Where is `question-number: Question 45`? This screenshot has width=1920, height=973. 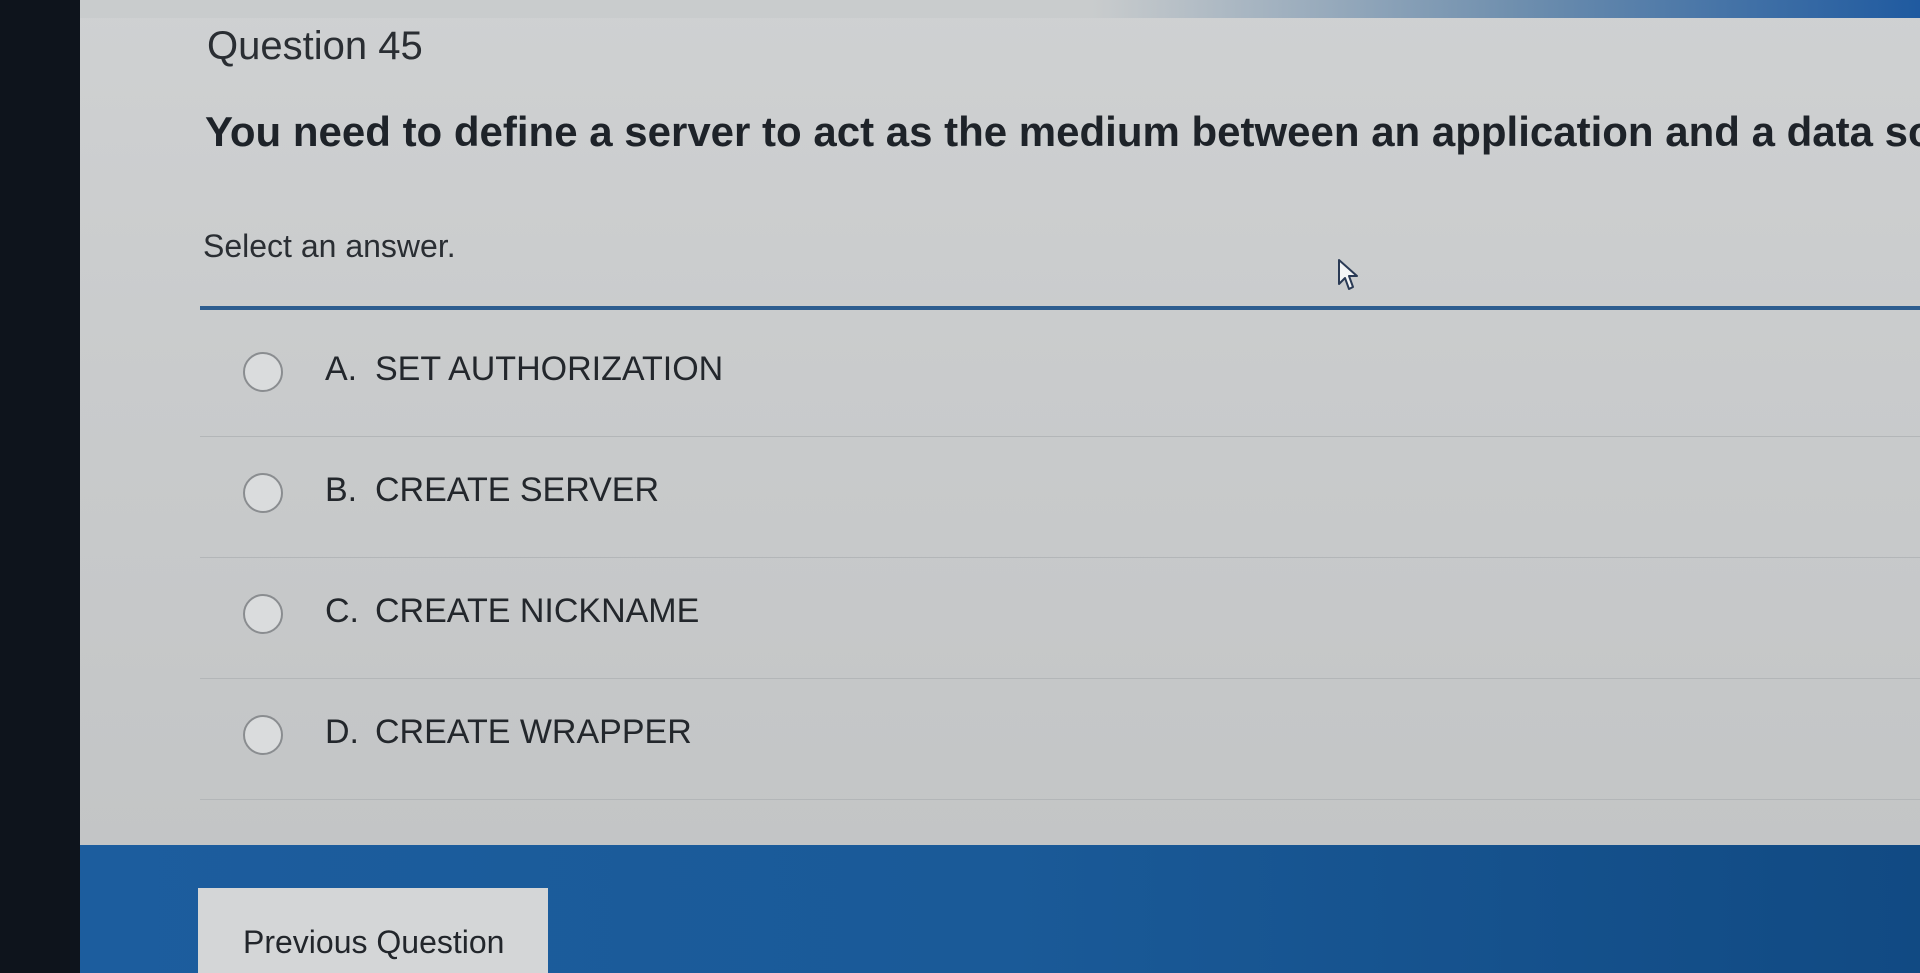
question-number: Question 45 is located at coordinates (315, 46).